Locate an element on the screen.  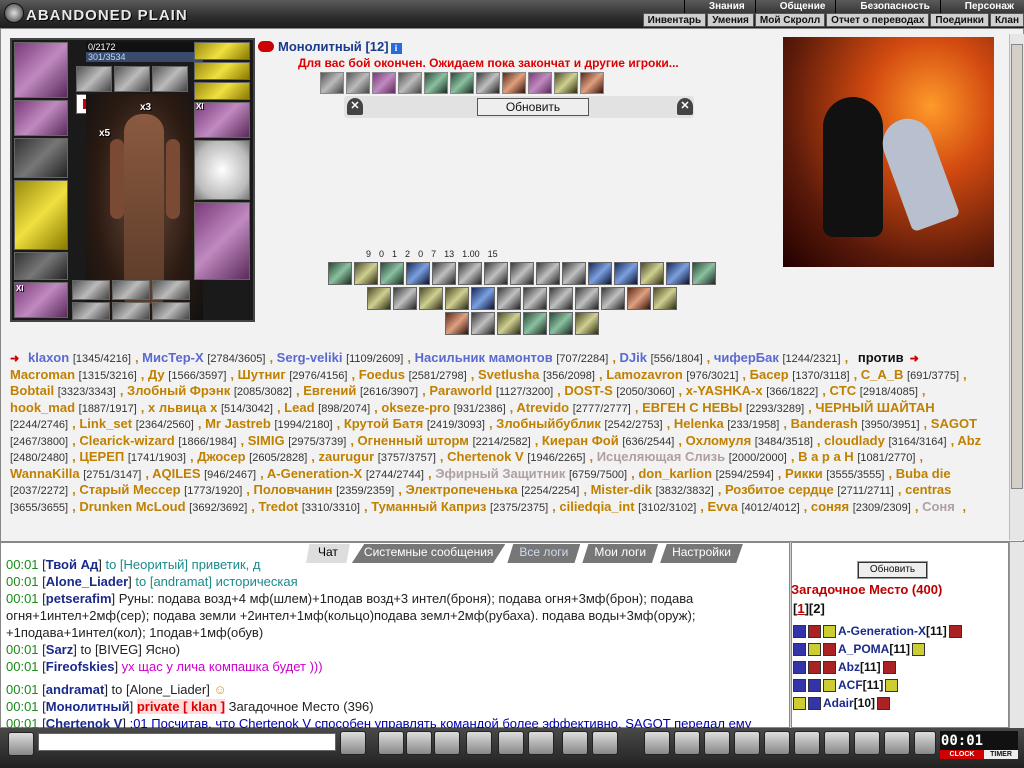
participant: CTC [2918/4085] is located at coordinates (873, 390).